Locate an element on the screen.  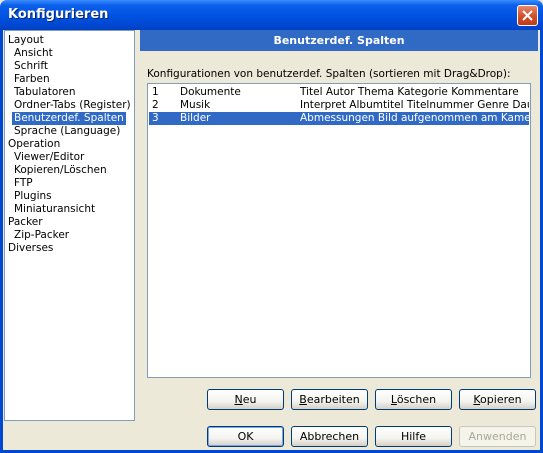
tree-item: Packer is located at coordinates (25, 222).